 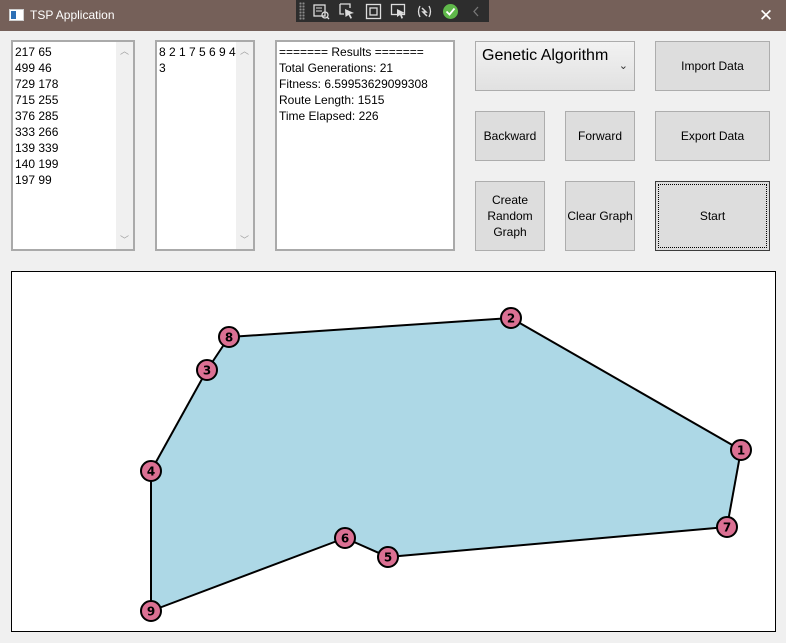 I want to click on track-focused-element-icon, so click(x=399, y=11).